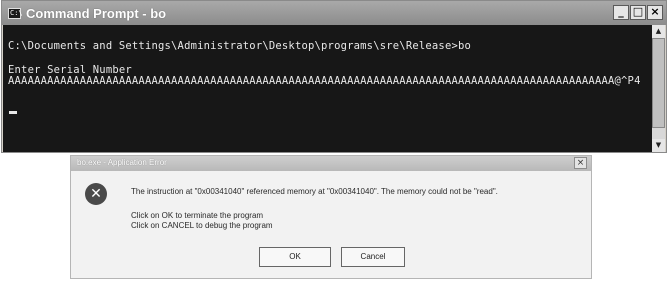 The image size is (668, 282). What do you see at coordinates (96, 194) in the screenshot?
I see `error-icon: ✕` at bounding box center [96, 194].